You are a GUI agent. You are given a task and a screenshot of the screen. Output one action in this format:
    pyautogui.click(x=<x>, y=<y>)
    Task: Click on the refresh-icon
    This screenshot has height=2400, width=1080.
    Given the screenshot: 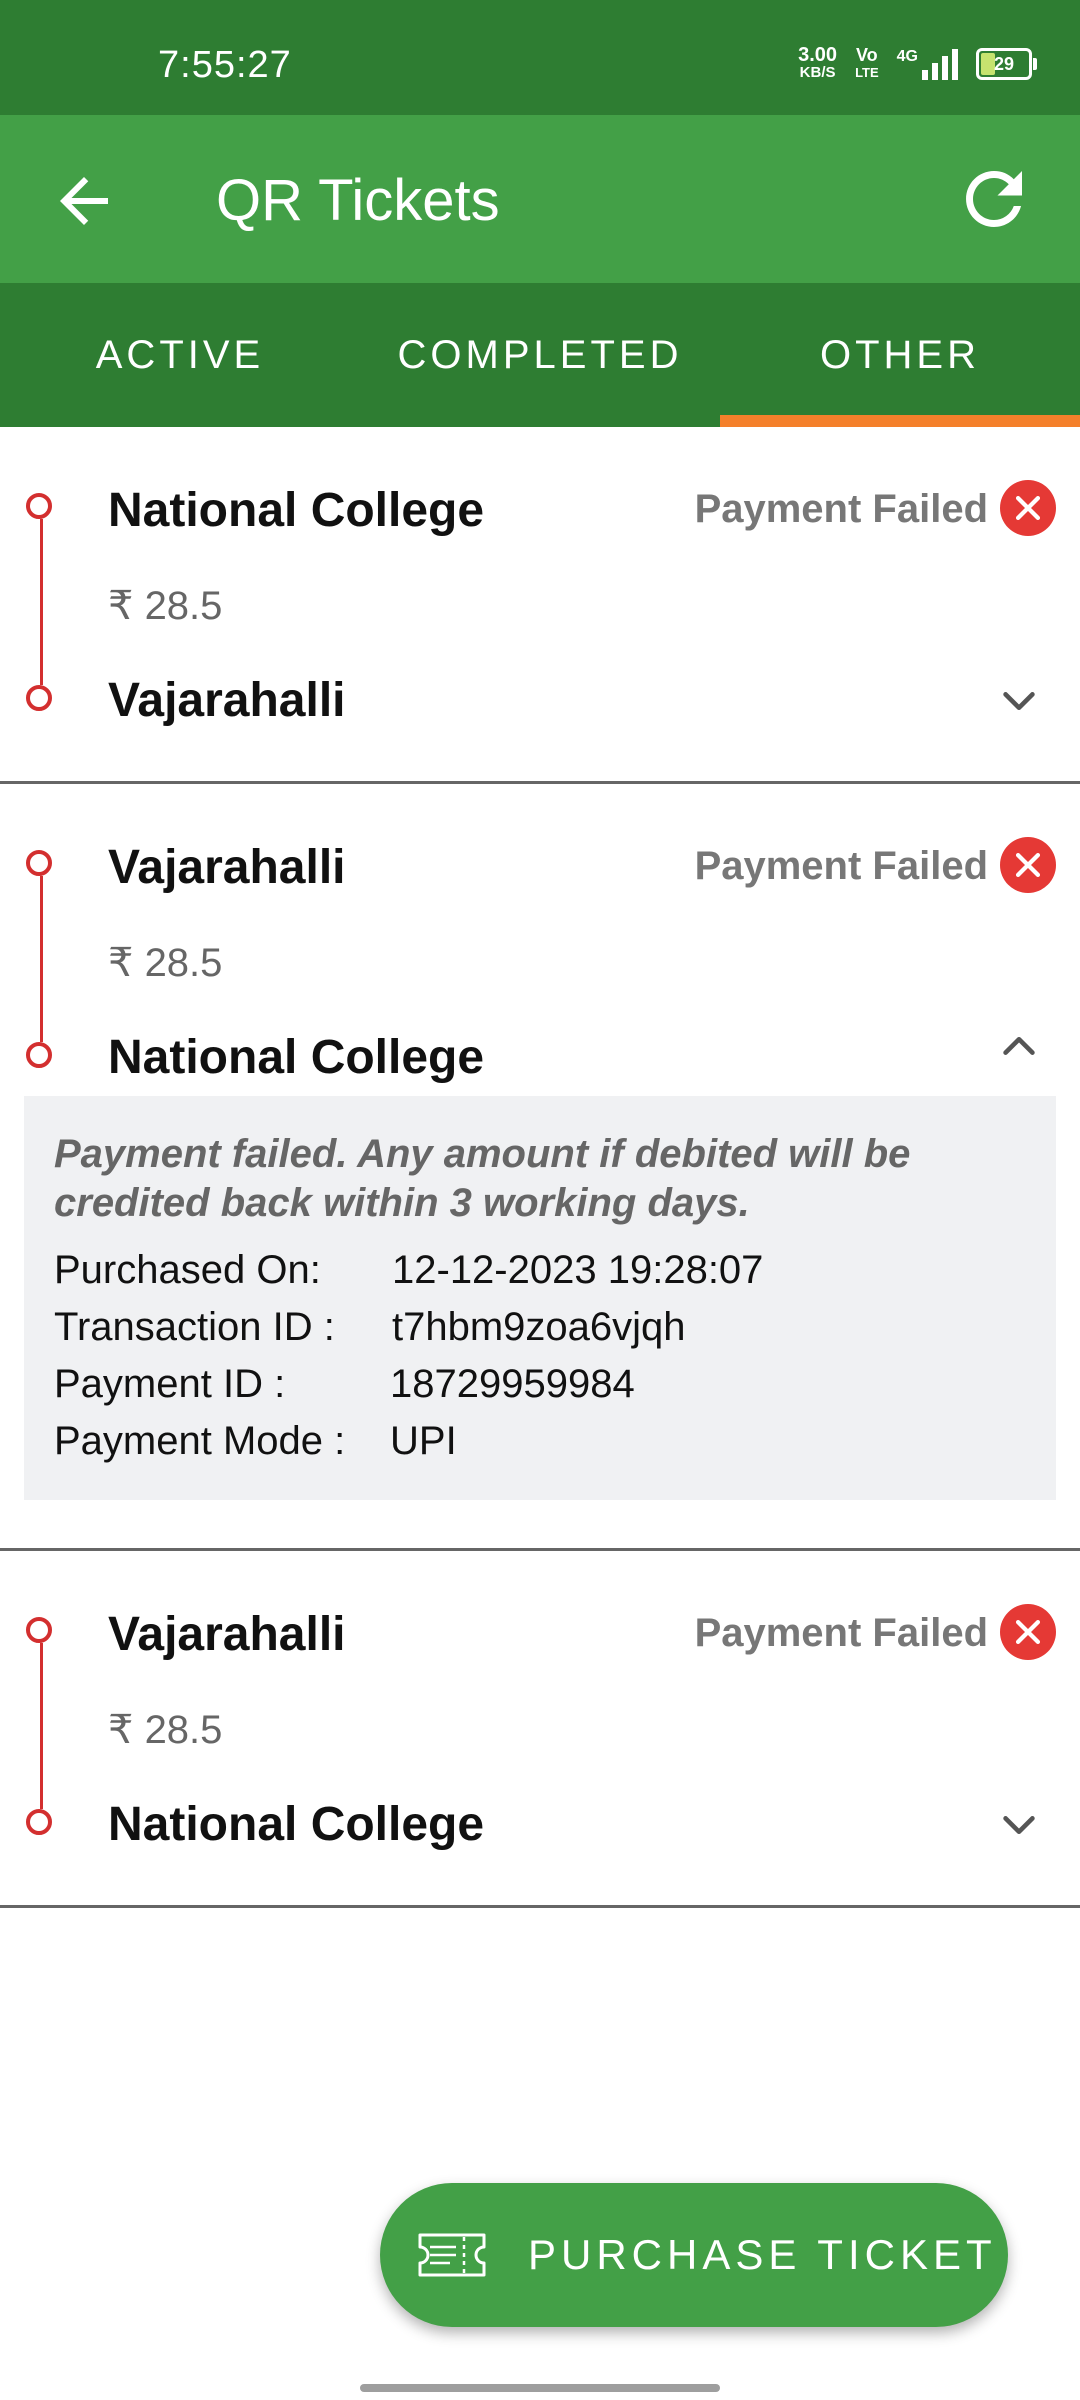 What is the action you would take?
    pyautogui.click(x=994, y=199)
    